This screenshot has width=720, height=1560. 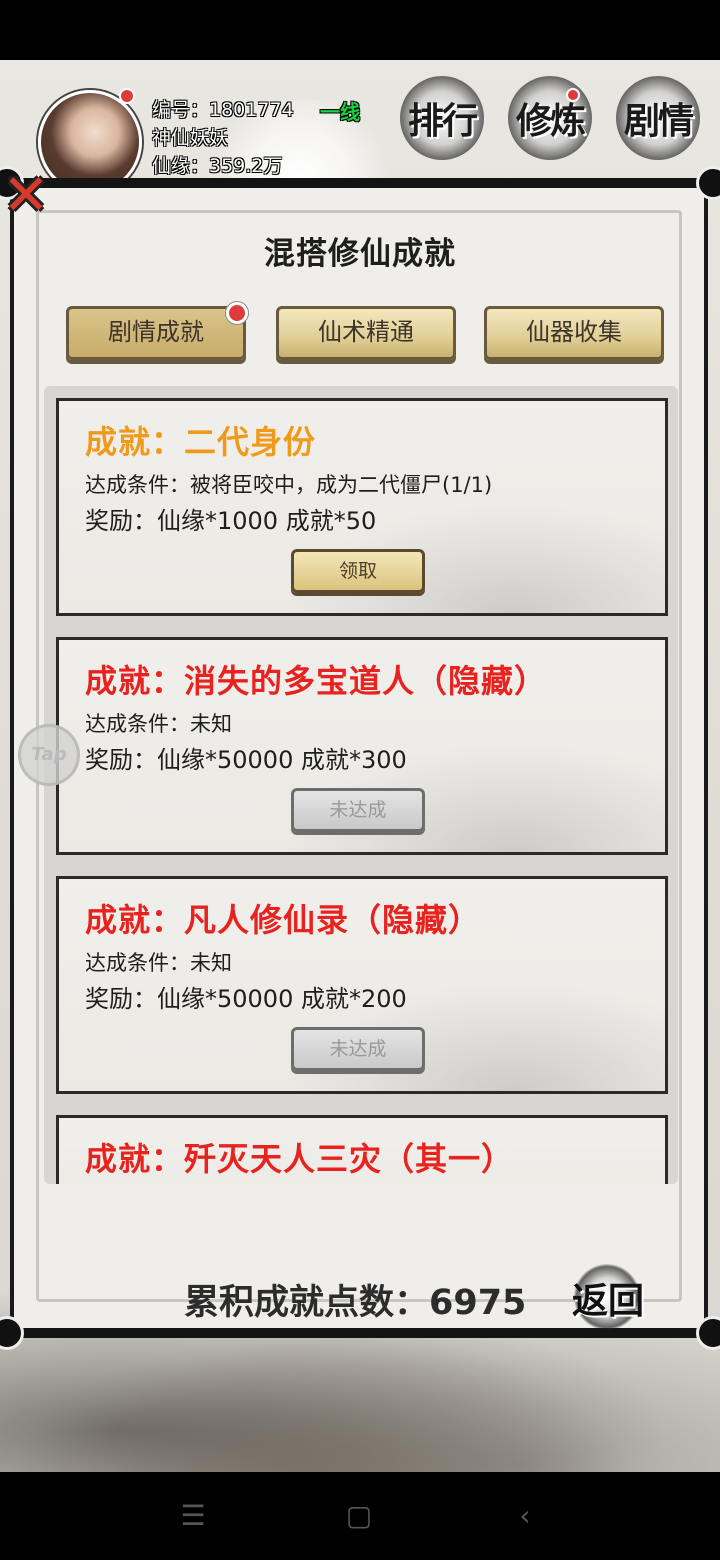 What do you see at coordinates (442, 118) in the screenshot?
I see `ranking-button: 排行` at bounding box center [442, 118].